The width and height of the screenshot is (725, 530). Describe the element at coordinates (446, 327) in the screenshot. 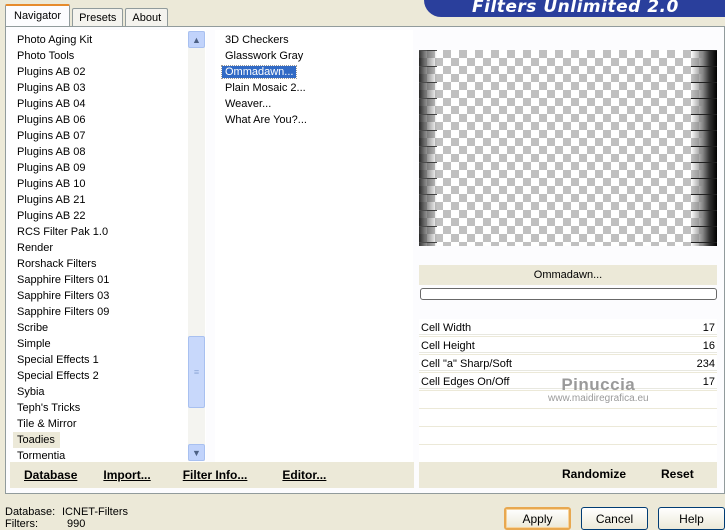

I see `param-name: Cell Width` at that location.